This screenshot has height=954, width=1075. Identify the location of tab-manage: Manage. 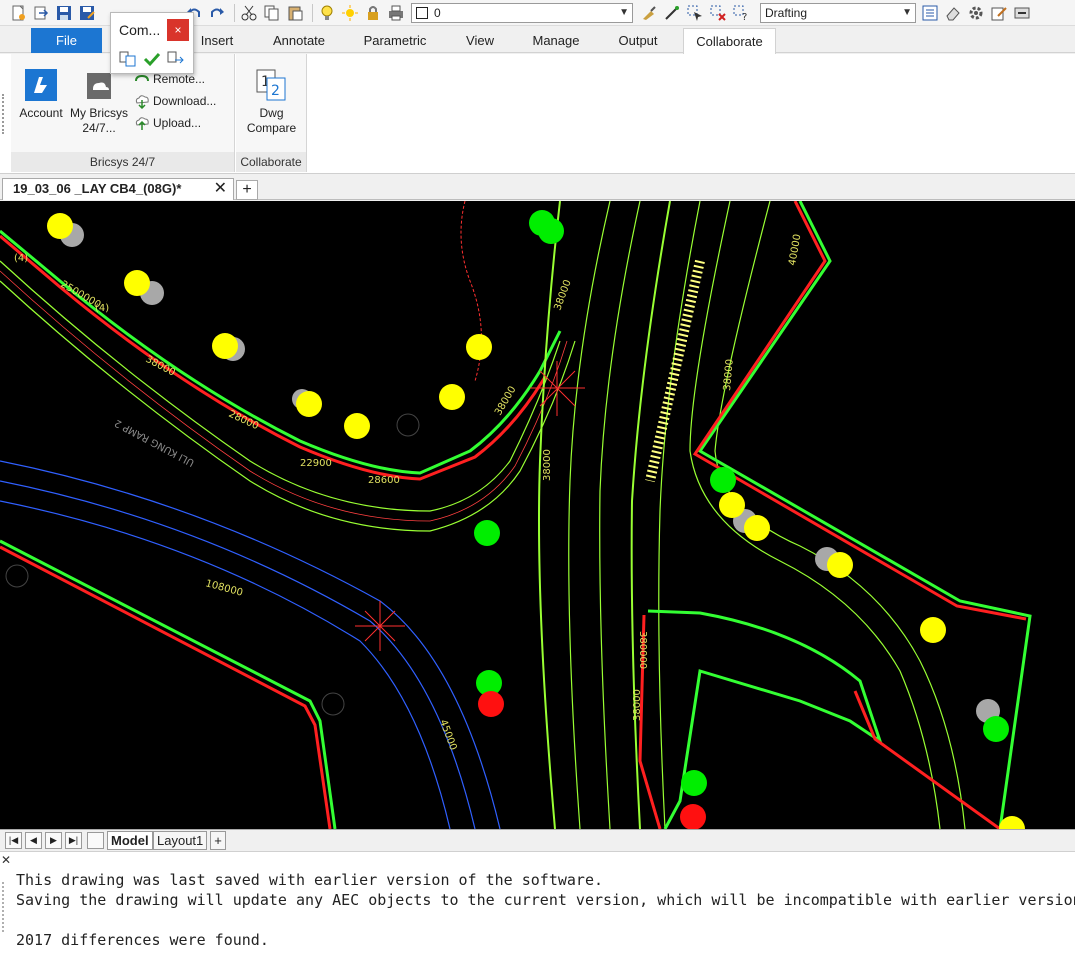
(556, 40).